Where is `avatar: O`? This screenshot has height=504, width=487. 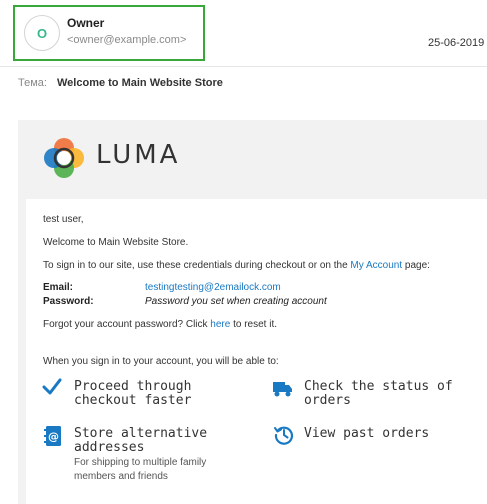
avatar: O is located at coordinates (42, 33).